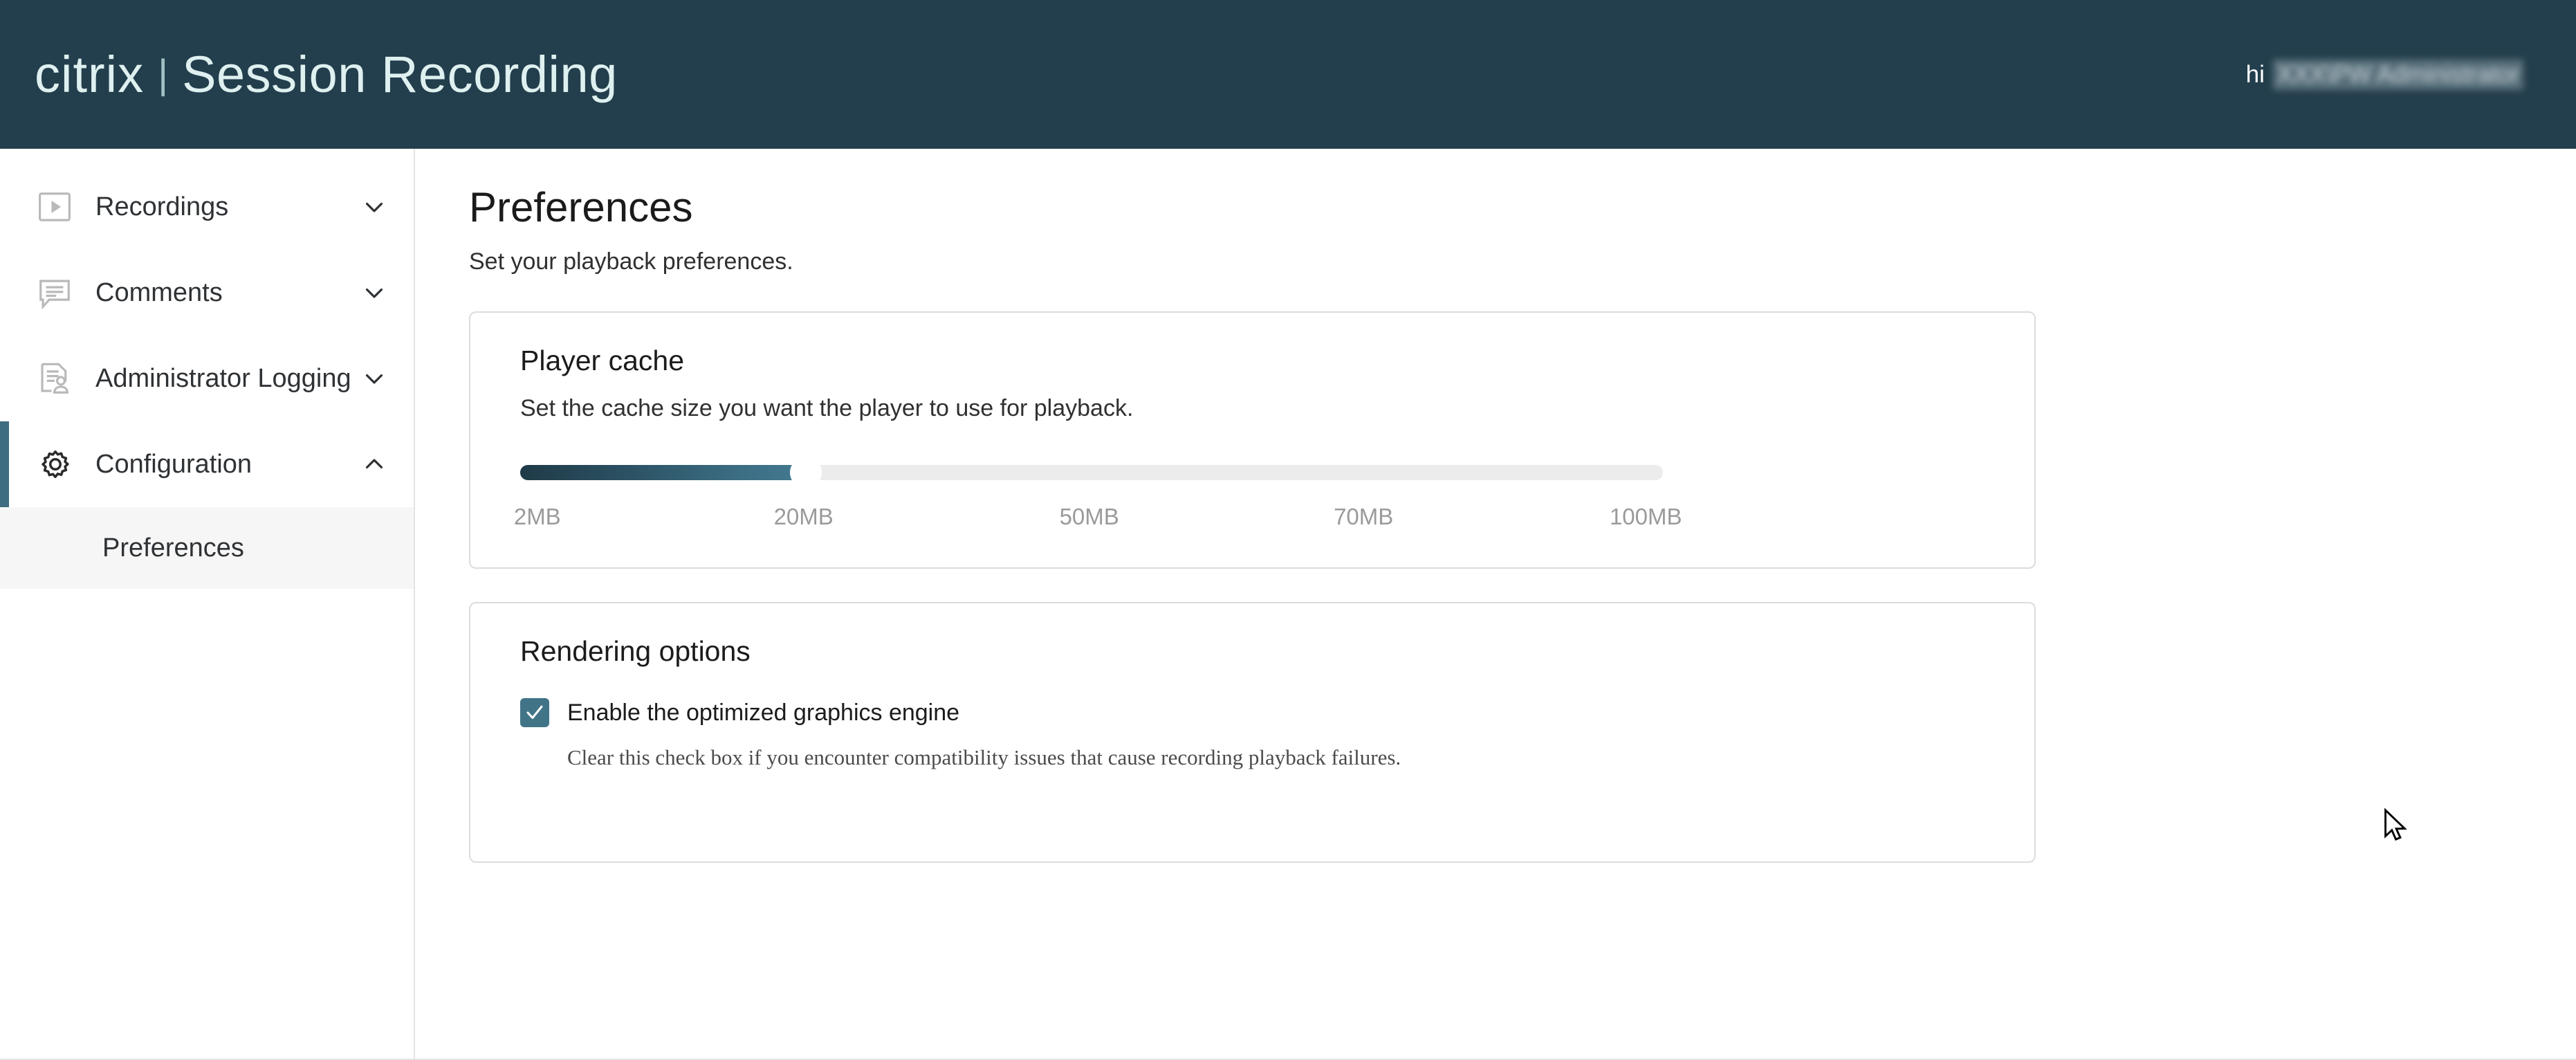 The width and height of the screenshot is (2576, 1060). What do you see at coordinates (2255, 74) in the screenshot?
I see `greeting-label: hi` at bounding box center [2255, 74].